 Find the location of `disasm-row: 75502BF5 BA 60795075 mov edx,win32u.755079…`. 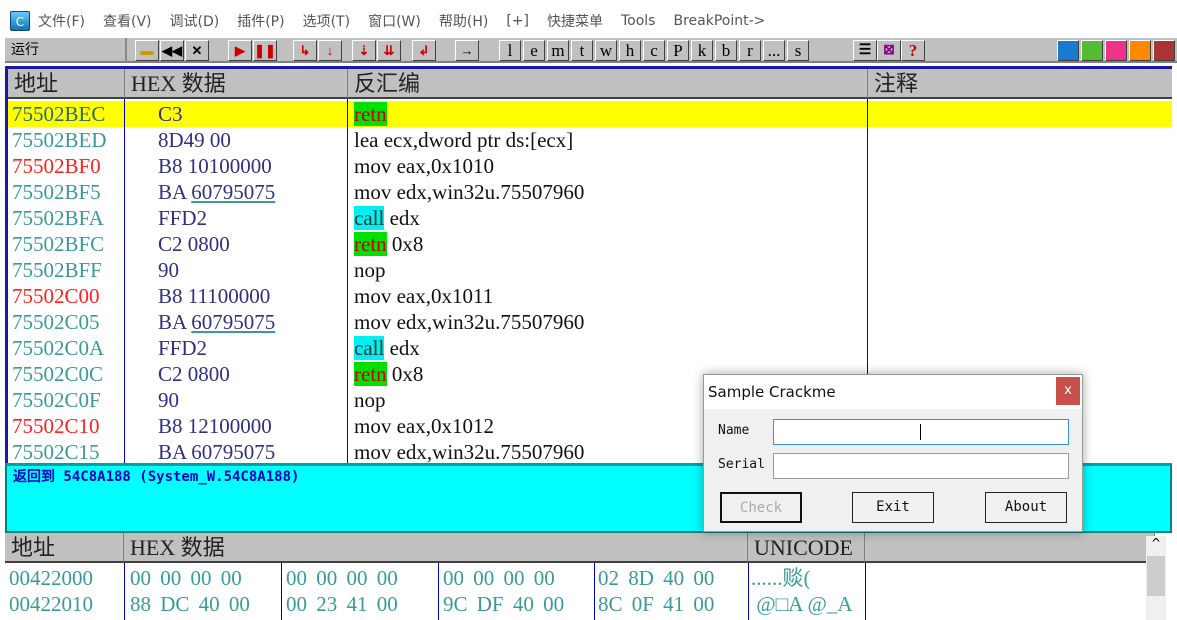

disasm-row: 75502BF5 BA 60795075 mov edx,win32u.755079… is located at coordinates (590, 192).